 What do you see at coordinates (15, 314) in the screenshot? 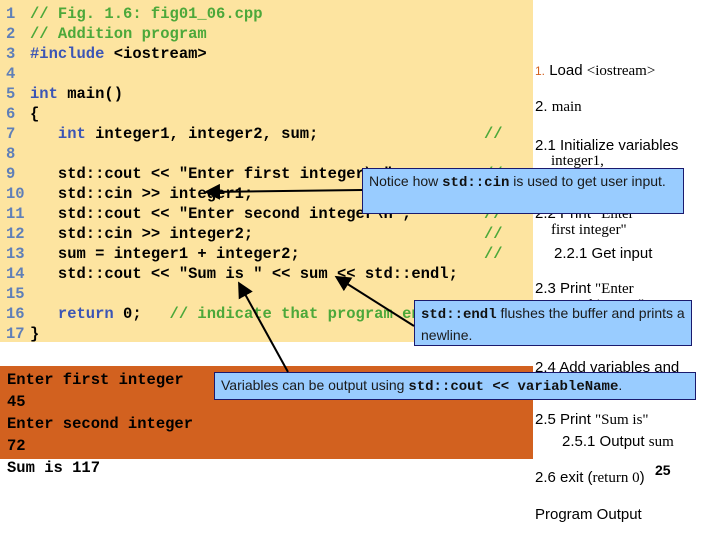
I see `line-number: 16` at bounding box center [15, 314].